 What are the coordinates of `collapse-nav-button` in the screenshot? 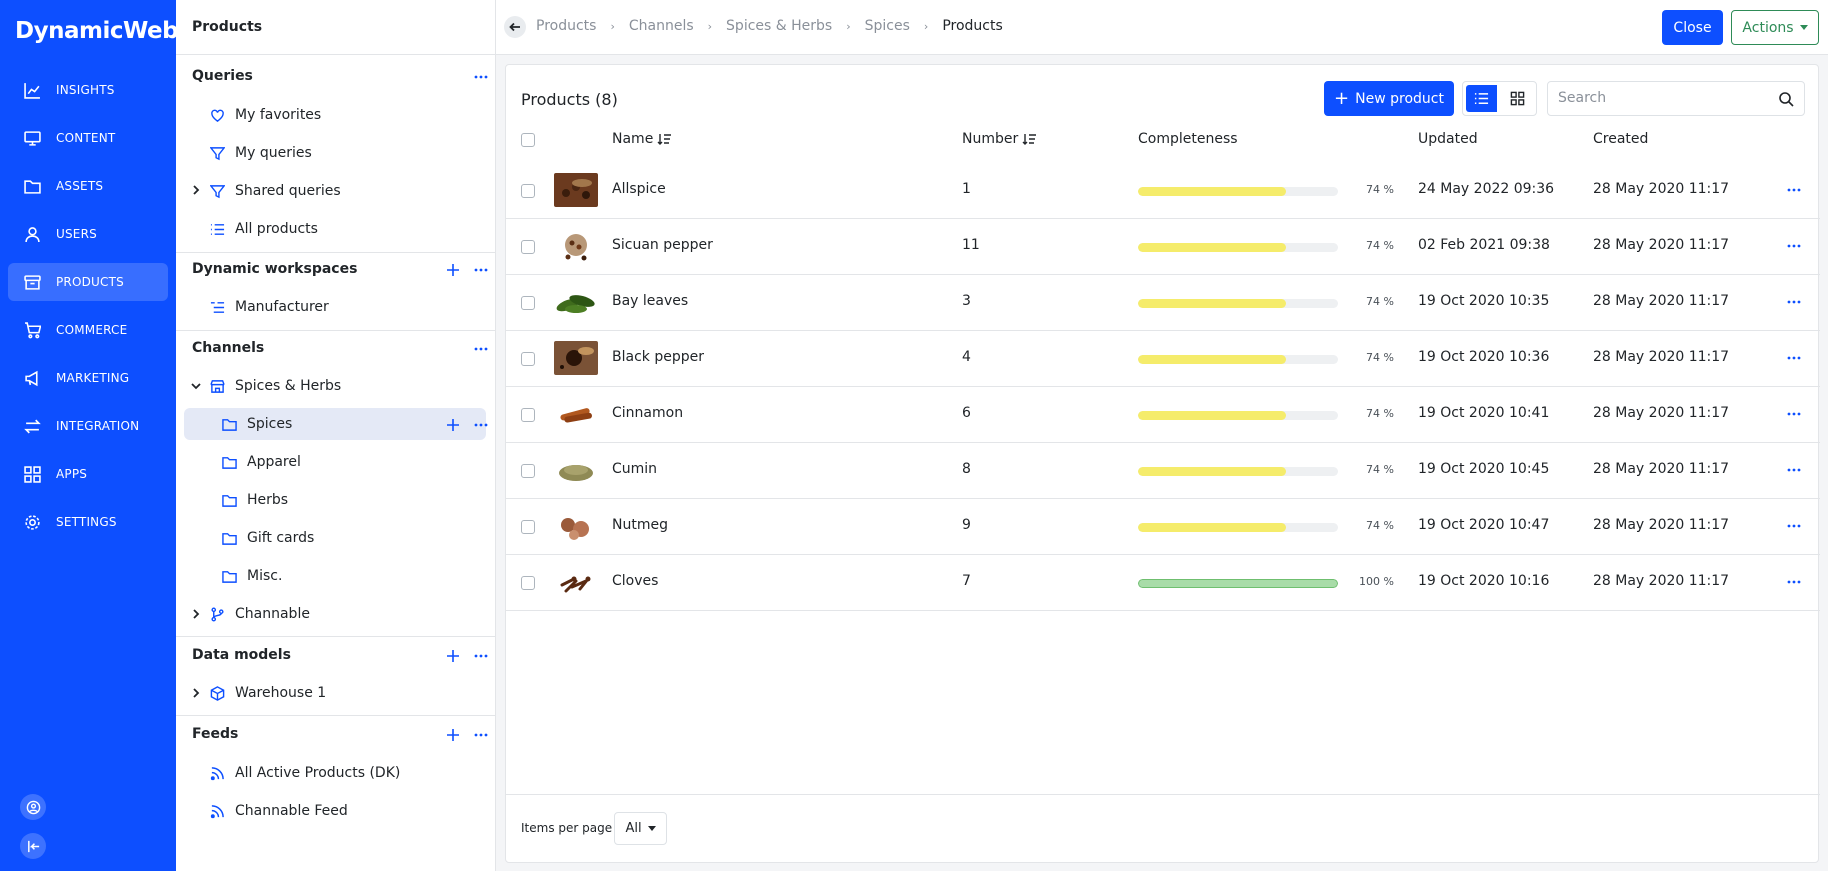 It's located at (33, 846).